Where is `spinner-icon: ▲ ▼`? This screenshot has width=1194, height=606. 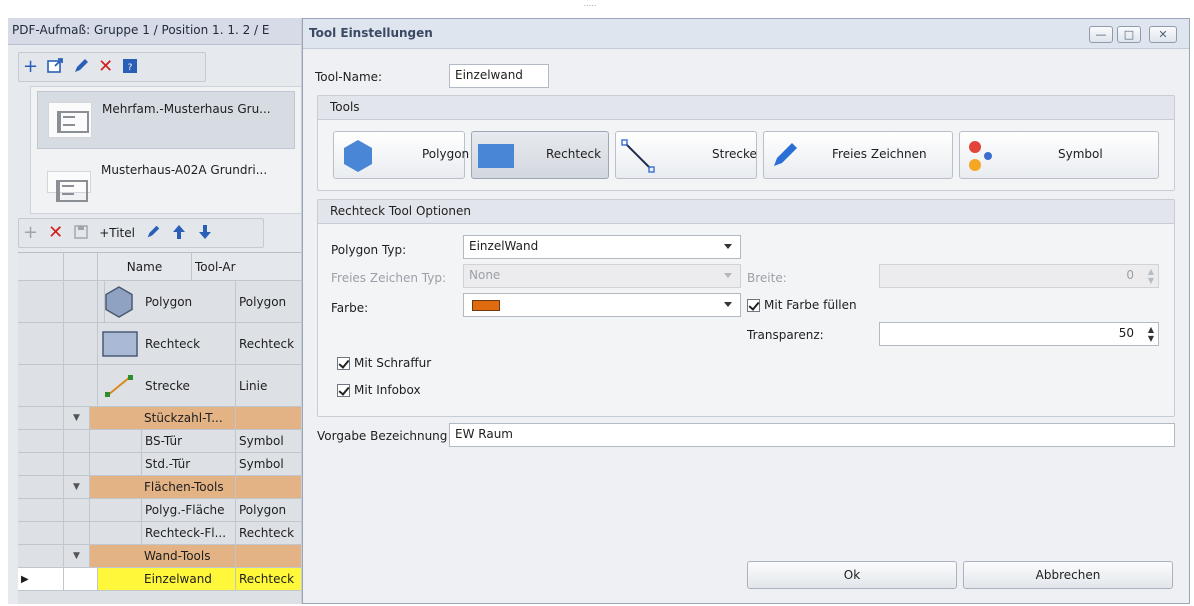
spinner-icon: ▲ ▼ is located at coordinates (1150, 276).